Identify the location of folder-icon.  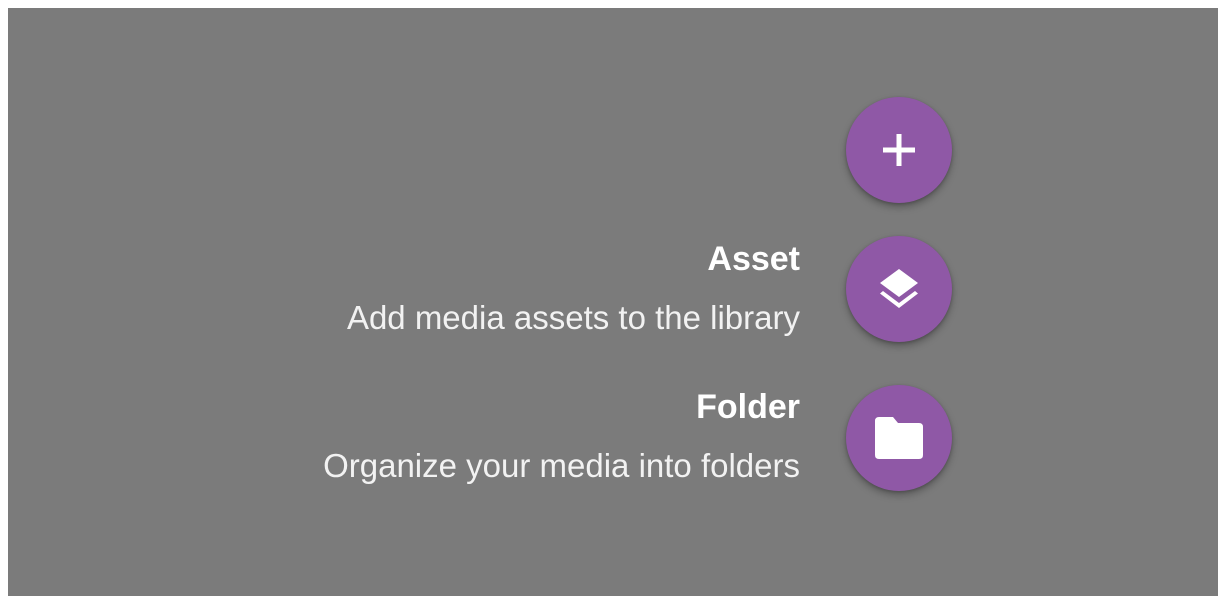
(899, 438).